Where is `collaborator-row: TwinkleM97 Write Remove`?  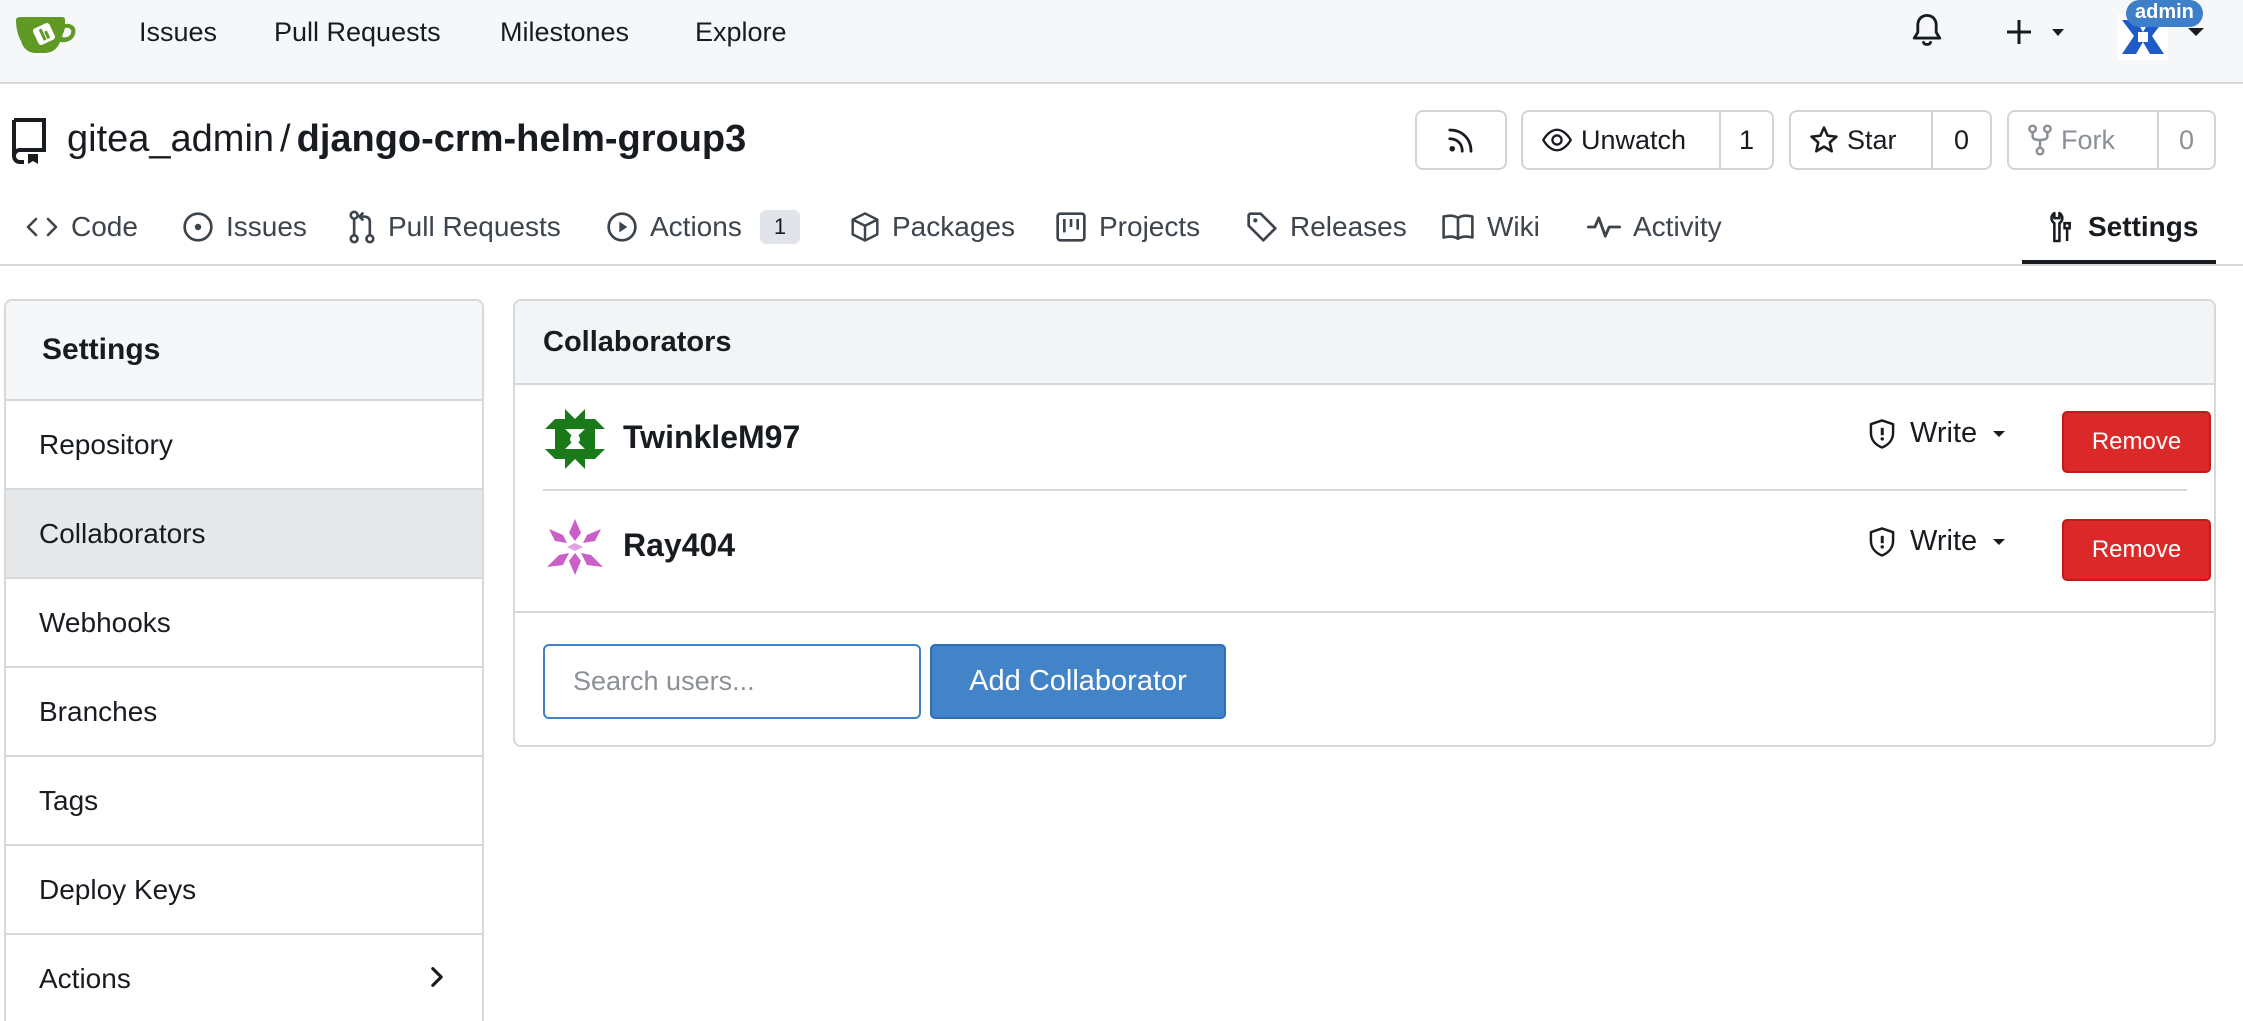 collaborator-row: TwinkleM97 Write Remove is located at coordinates (1377, 438).